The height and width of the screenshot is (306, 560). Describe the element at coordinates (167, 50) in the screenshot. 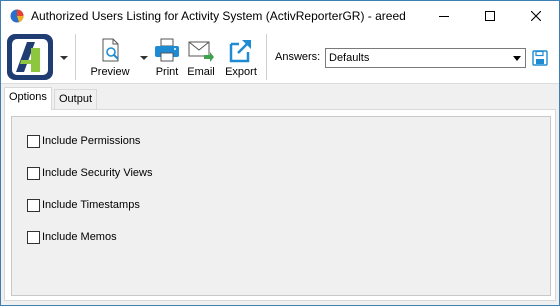

I see `printer-icon` at that location.